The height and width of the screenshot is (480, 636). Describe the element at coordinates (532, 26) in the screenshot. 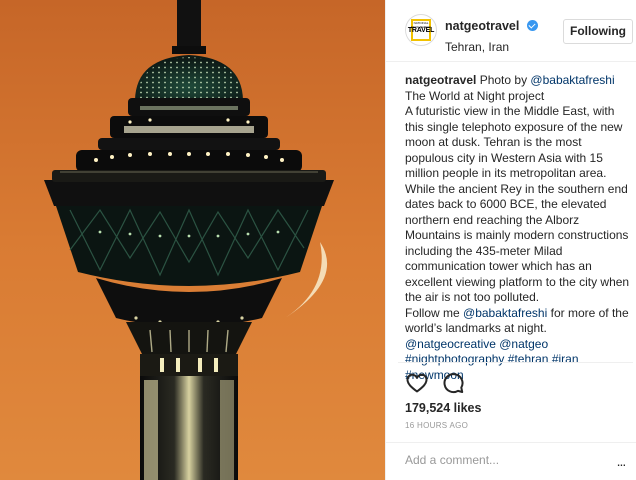

I see `verified-badge-icon` at that location.